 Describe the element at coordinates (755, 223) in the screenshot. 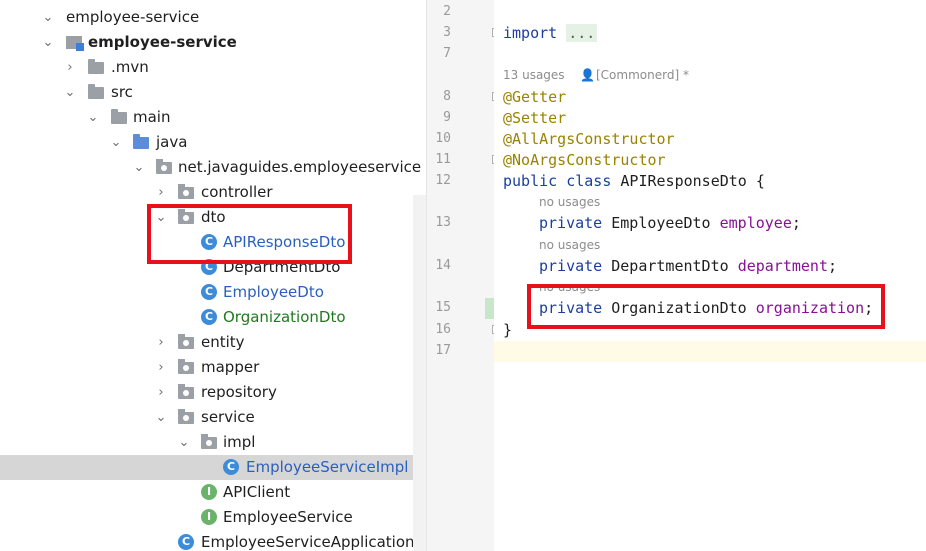

I see `field-name: employee` at that location.